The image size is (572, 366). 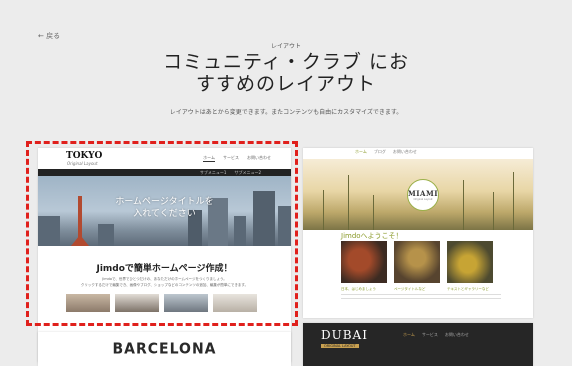 What do you see at coordinates (344, 335) in the screenshot?
I see `dubai-logo: DUBAI` at bounding box center [344, 335].